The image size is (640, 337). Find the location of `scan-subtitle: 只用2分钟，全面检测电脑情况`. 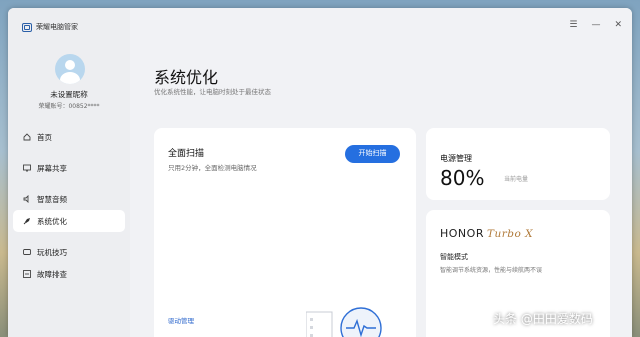

scan-subtitle: 只用2分钟，全面检测电脑情况 is located at coordinates (212, 168).